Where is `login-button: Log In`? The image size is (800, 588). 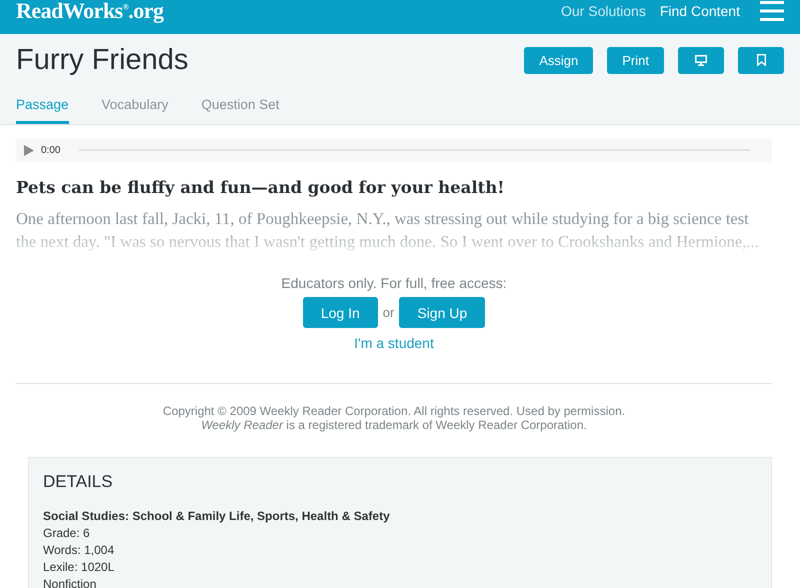
login-button: Log In is located at coordinates (340, 312).